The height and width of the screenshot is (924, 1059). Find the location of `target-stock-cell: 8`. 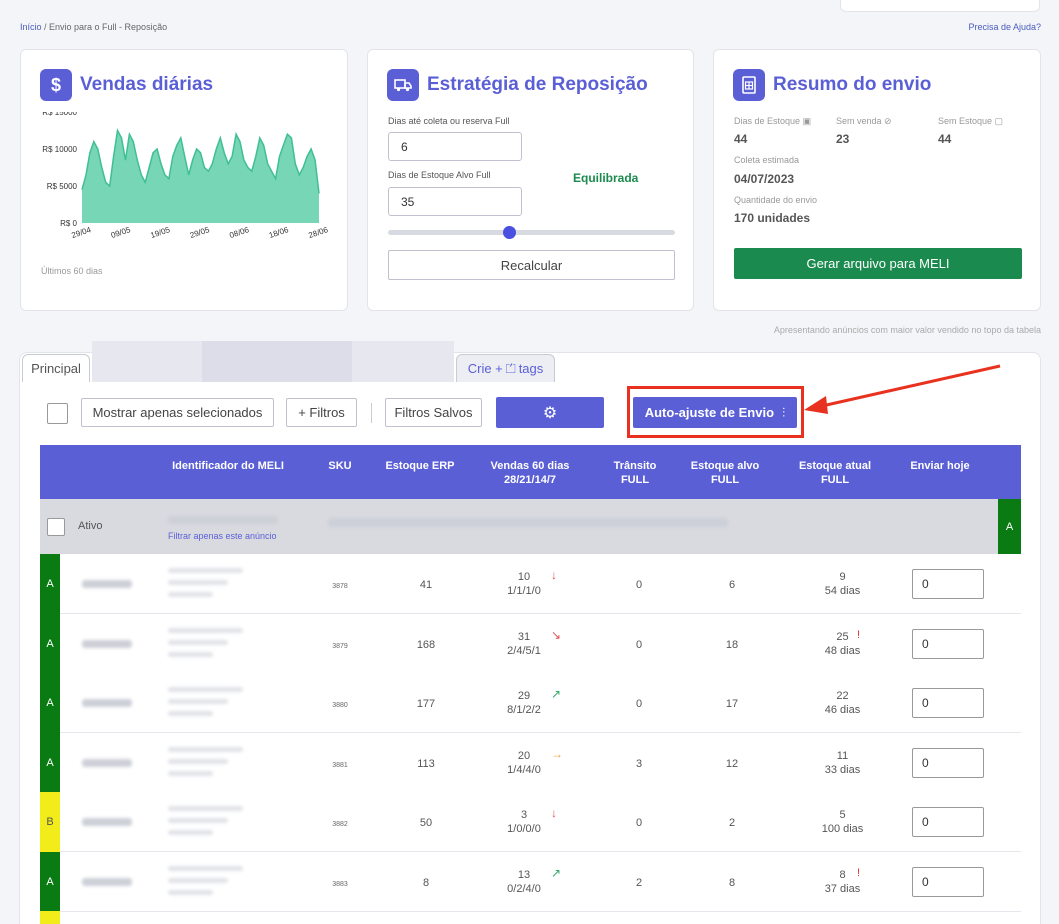

target-stock-cell: 8 is located at coordinates (732, 882).